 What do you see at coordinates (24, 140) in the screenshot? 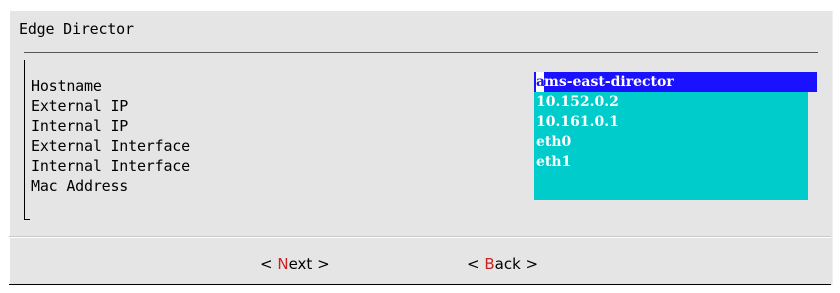
I see `form-frame-left-border` at bounding box center [24, 140].